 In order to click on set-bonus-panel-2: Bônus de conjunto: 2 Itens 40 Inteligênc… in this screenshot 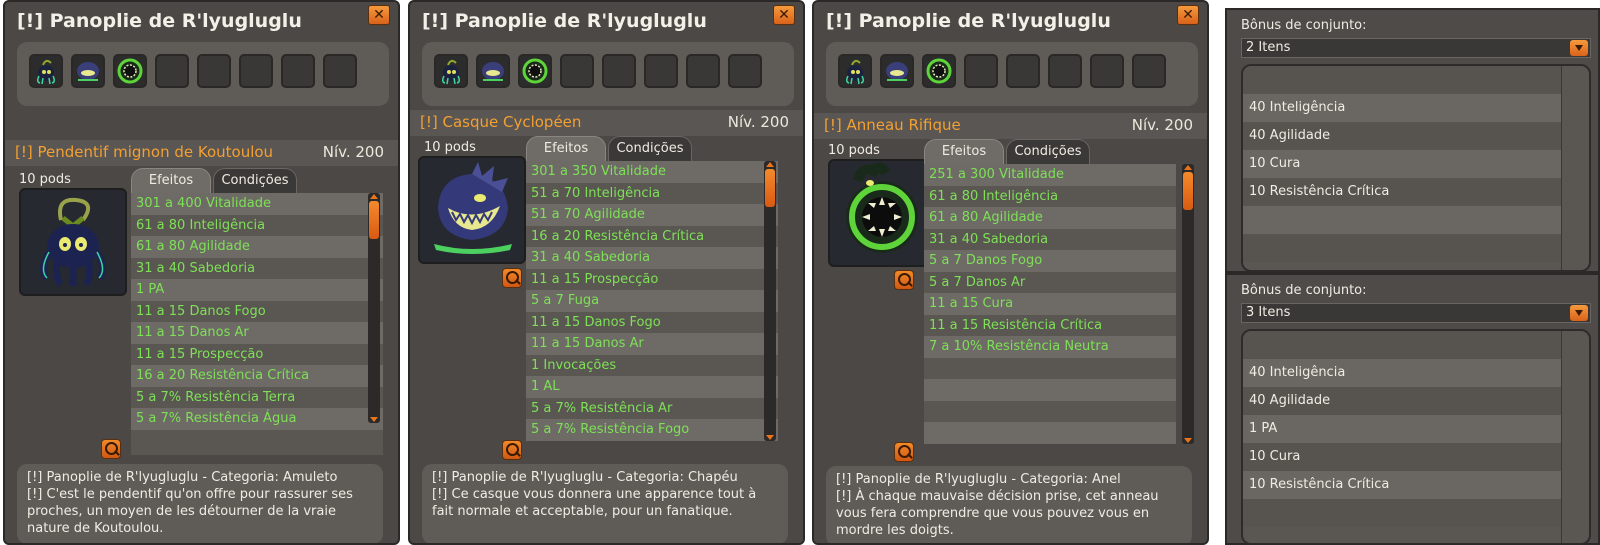, I will do `click(1412, 140)`.